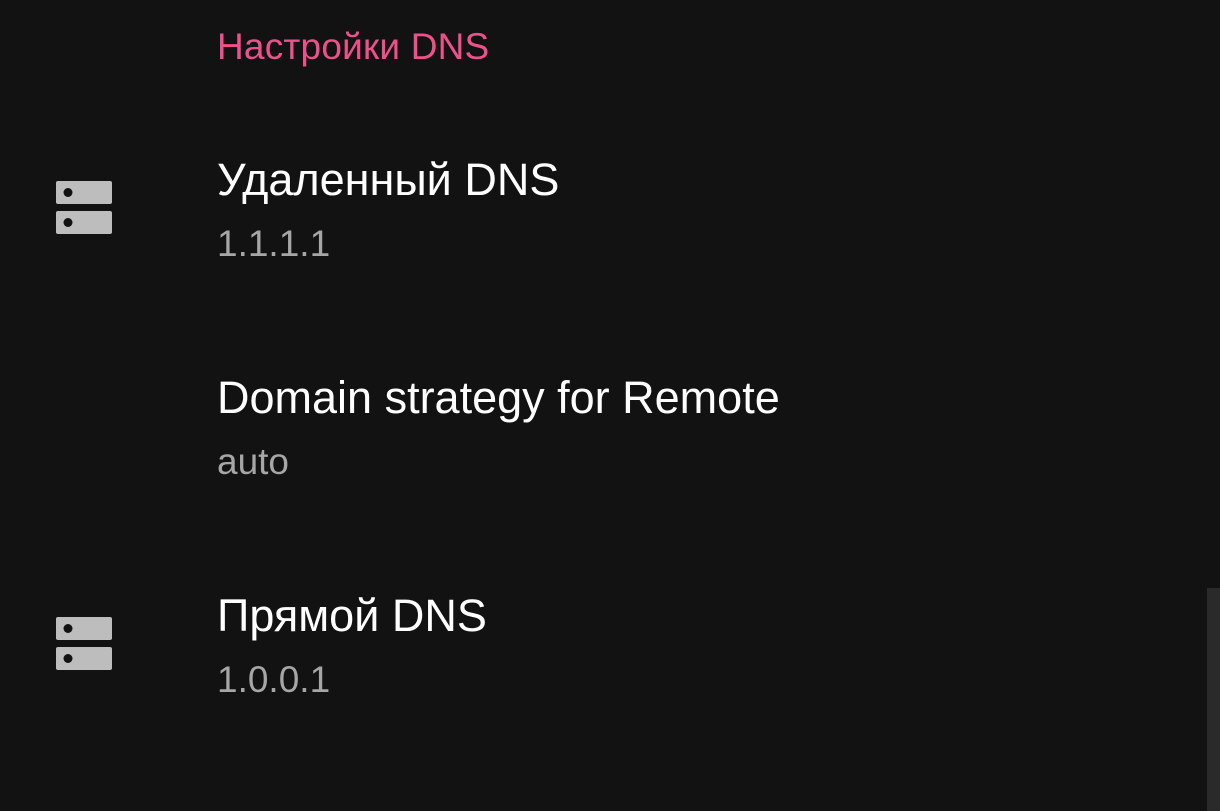  What do you see at coordinates (274, 243) in the screenshot?
I see `pref-summary: 1.1.1.1` at bounding box center [274, 243].